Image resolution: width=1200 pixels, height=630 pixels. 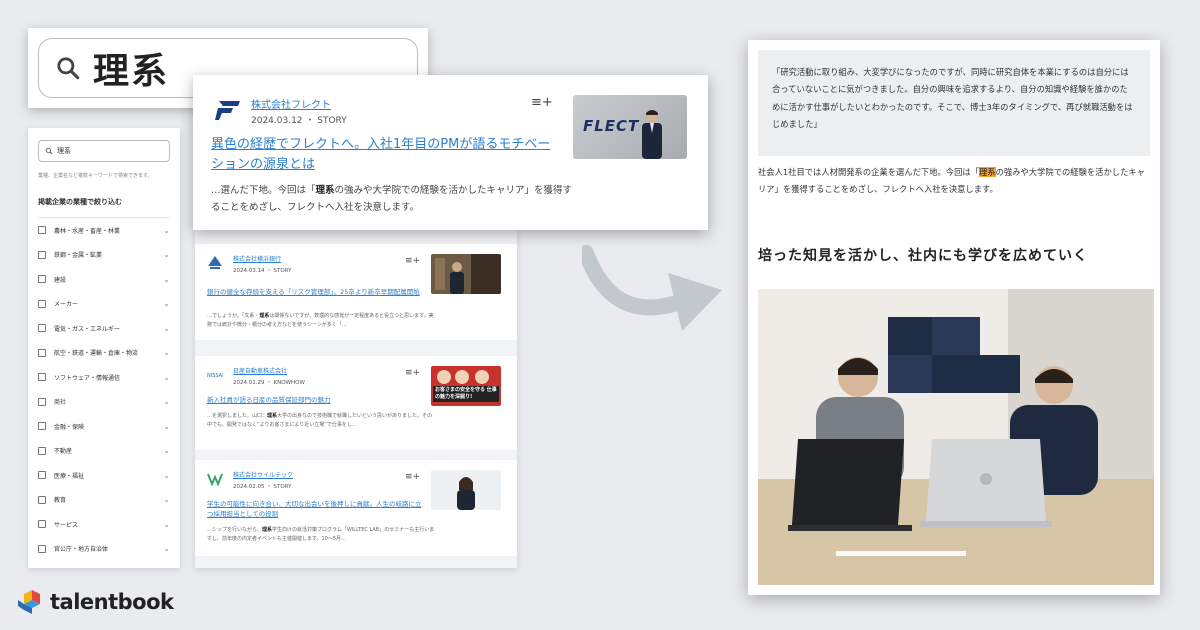 I want to click on post-date: 2024.01.29 ・ KNOWHOW, so click(x=269, y=383).